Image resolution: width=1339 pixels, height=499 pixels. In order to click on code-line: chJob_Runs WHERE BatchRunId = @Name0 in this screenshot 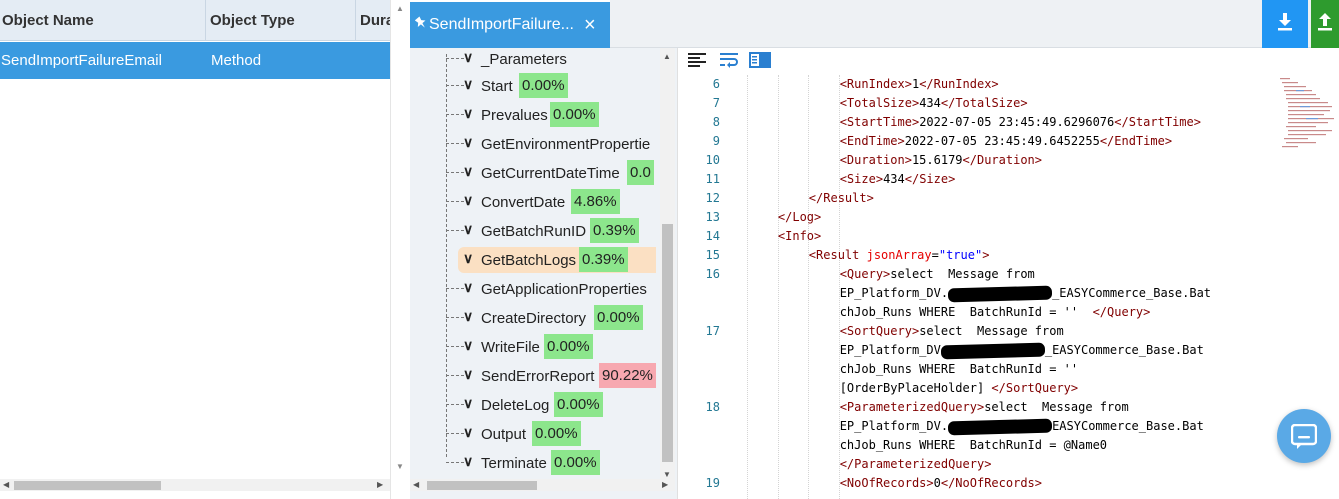, I will do `click(973, 445)`.